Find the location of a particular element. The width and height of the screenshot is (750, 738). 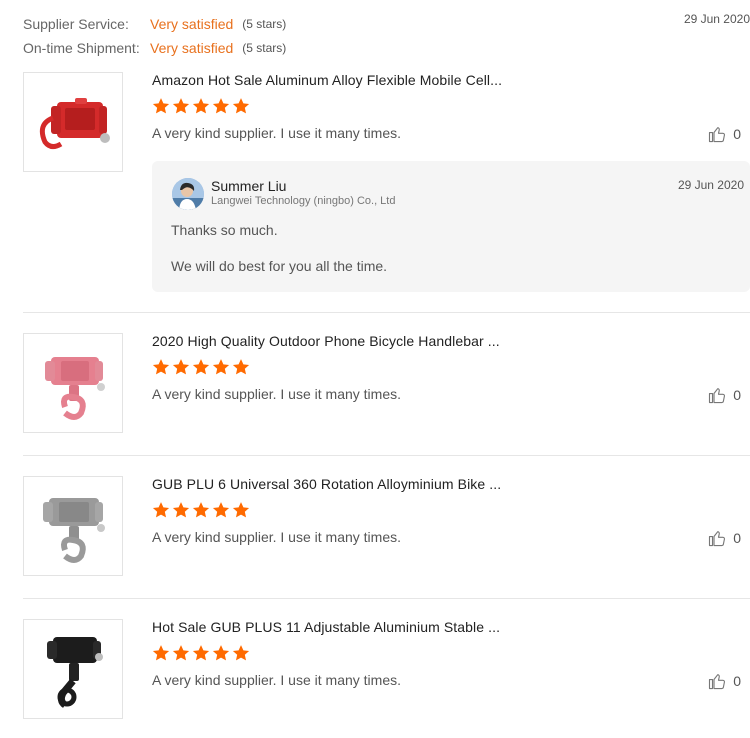

reply-text: We will do best for you all the time. is located at coordinates (279, 266).